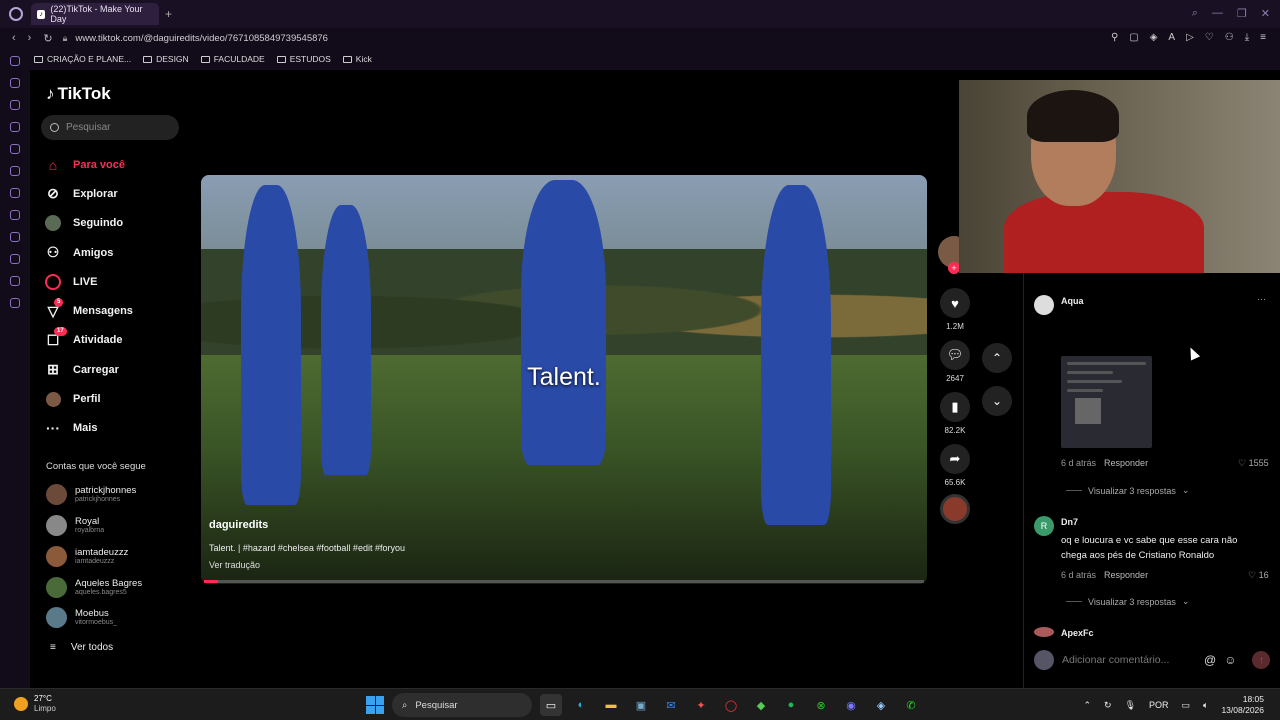  What do you see at coordinates (114, 223) in the screenshot?
I see `nav-item-following: Seguindo` at bounding box center [114, 223].